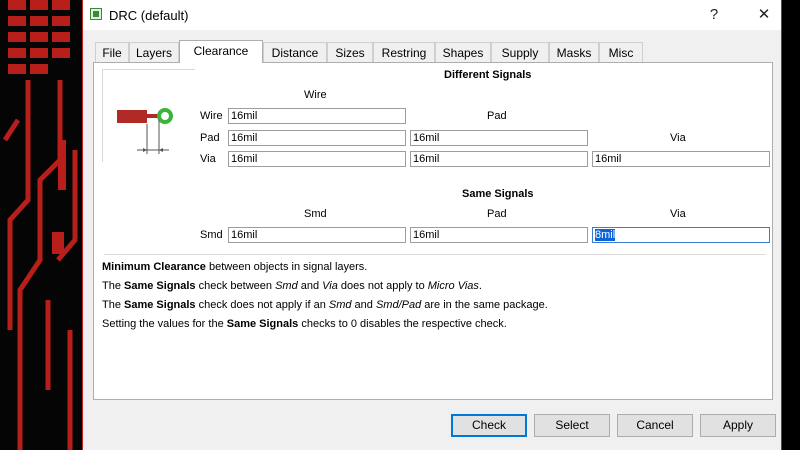 This screenshot has height=450, width=800. Describe the element at coordinates (499, 138) in the screenshot. I see `pad-pad-field: 16mil` at that location.